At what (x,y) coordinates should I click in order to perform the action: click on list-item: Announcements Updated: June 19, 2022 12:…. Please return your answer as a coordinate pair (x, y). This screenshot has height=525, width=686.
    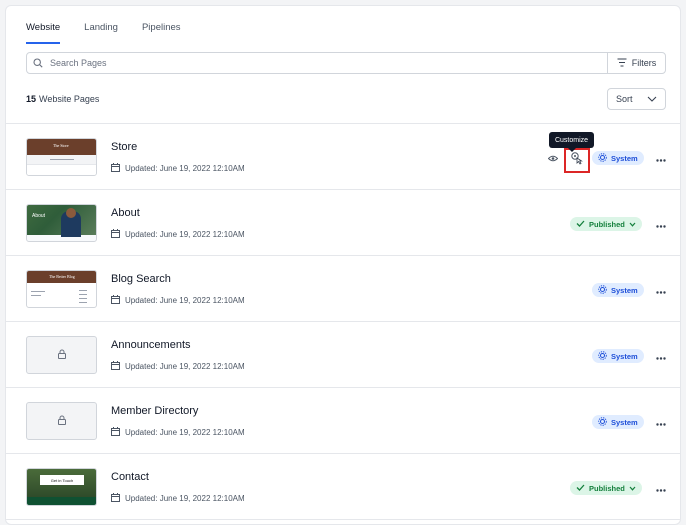
    Looking at the image, I should click on (343, 355).